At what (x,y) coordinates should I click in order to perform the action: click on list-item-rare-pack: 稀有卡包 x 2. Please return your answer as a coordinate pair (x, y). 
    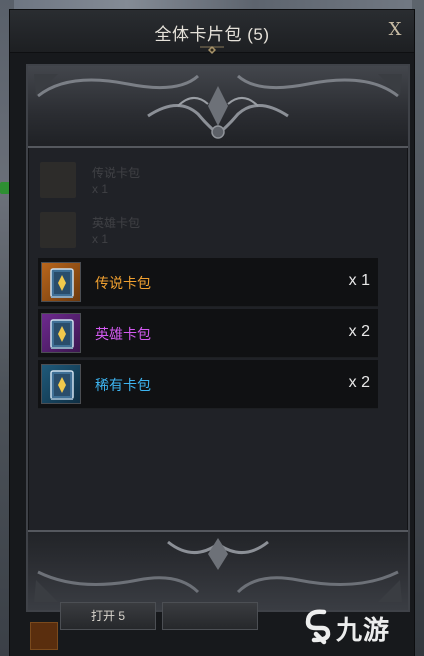
    Looking at the image, I should click on (208, 384).